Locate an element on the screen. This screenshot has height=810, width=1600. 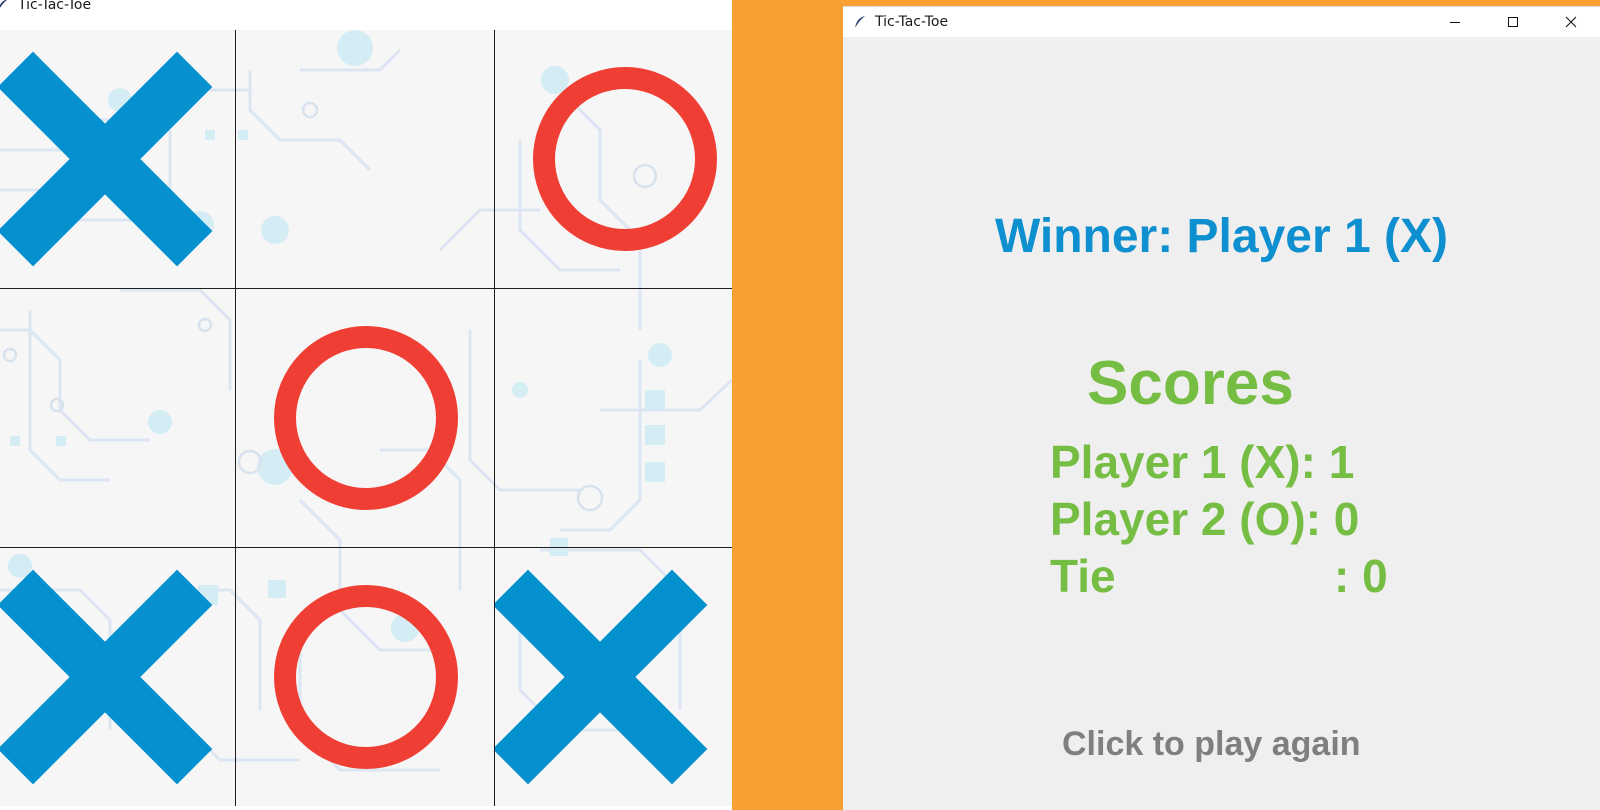
score-label: Player 1 (X) is located at coordinates (1175, 462).